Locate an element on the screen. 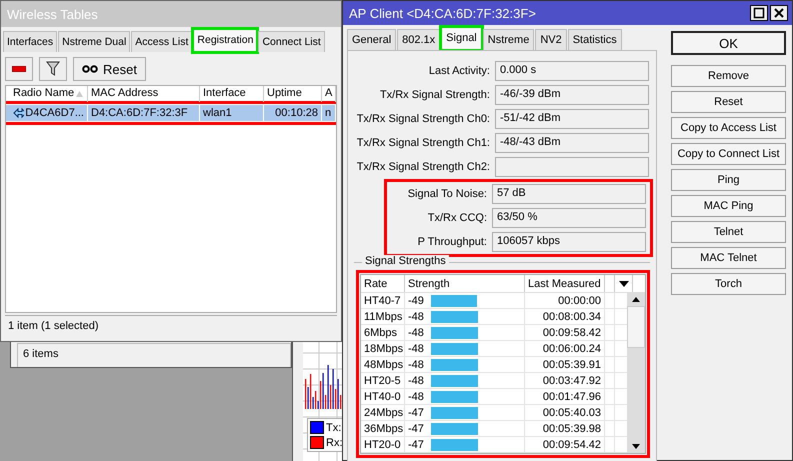 Image resolution: width=793 pixels, height=461 pixels. rings-icon is located at coordinates (90, 69).